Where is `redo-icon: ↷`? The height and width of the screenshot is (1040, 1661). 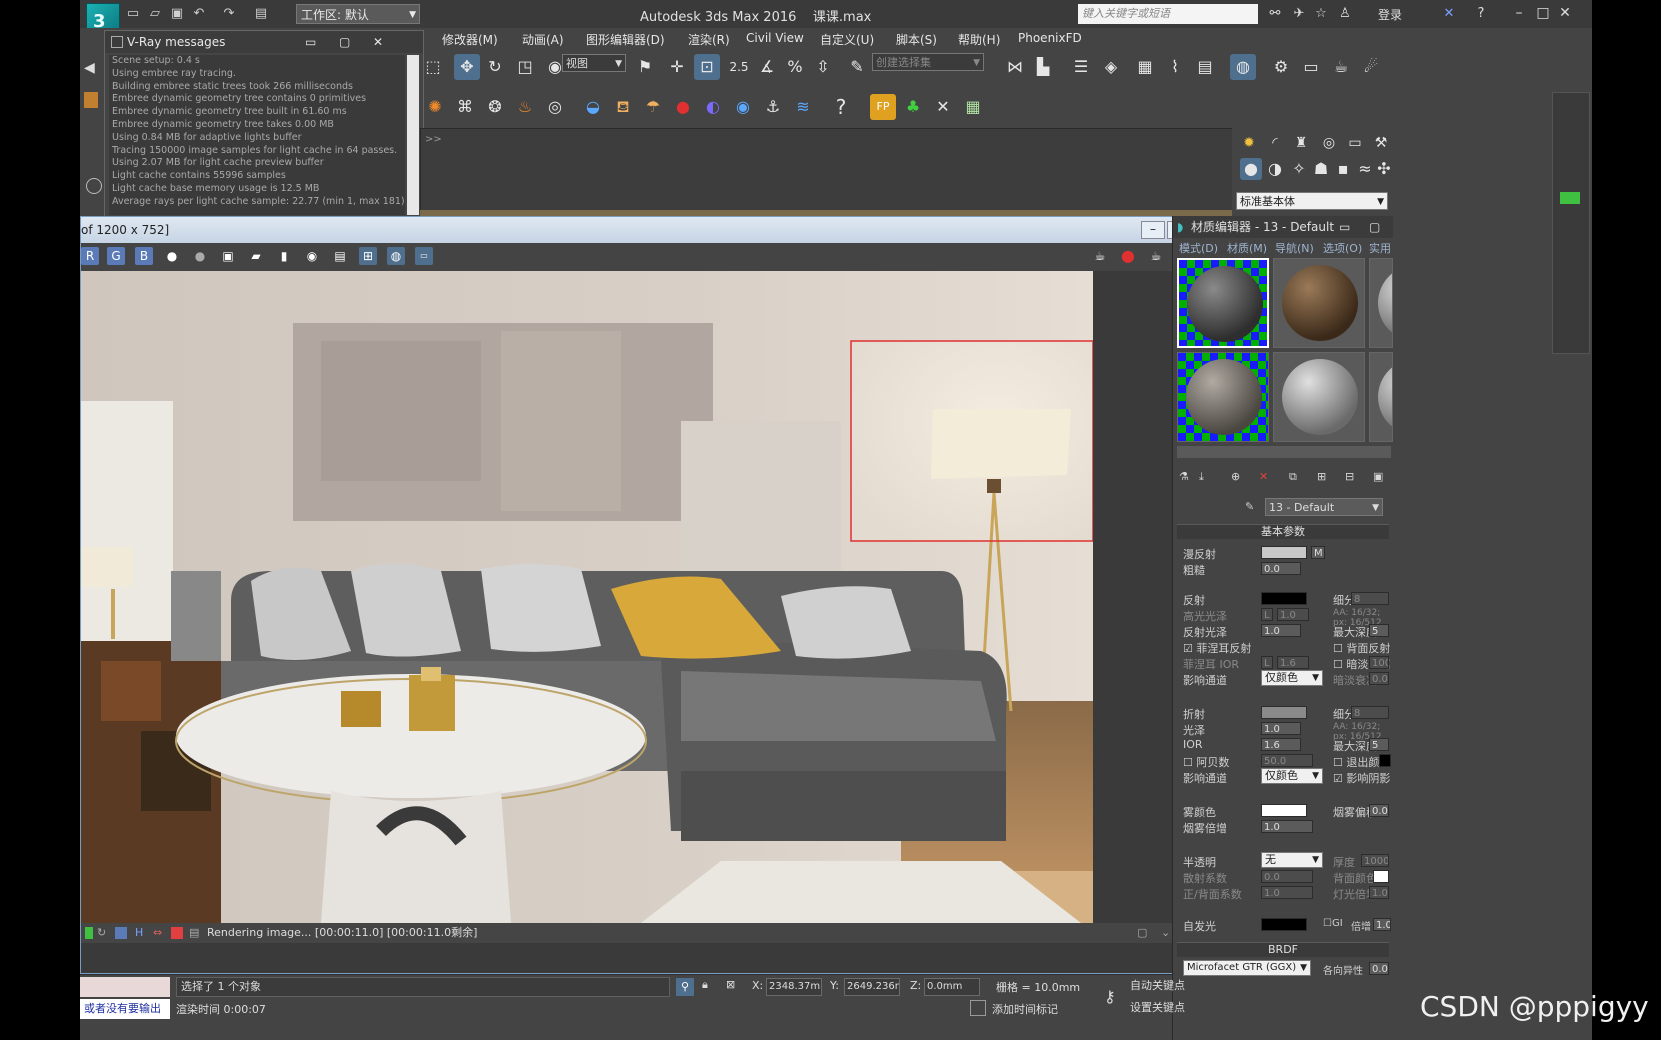 redo-icon: ↷ is located at coordinates (229, 14).